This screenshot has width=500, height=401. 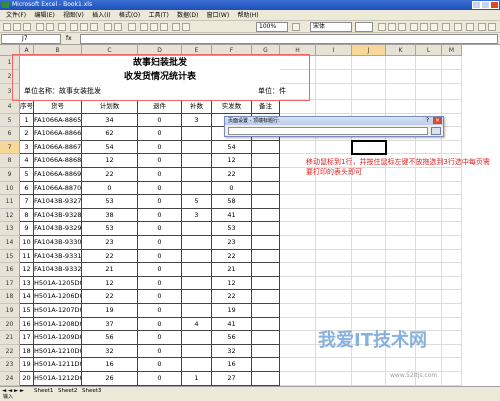 What do you see at coordinates (58, 107) in the screenshot?
I see `table-header-cell: 货号` at bounding box center [58, 107].